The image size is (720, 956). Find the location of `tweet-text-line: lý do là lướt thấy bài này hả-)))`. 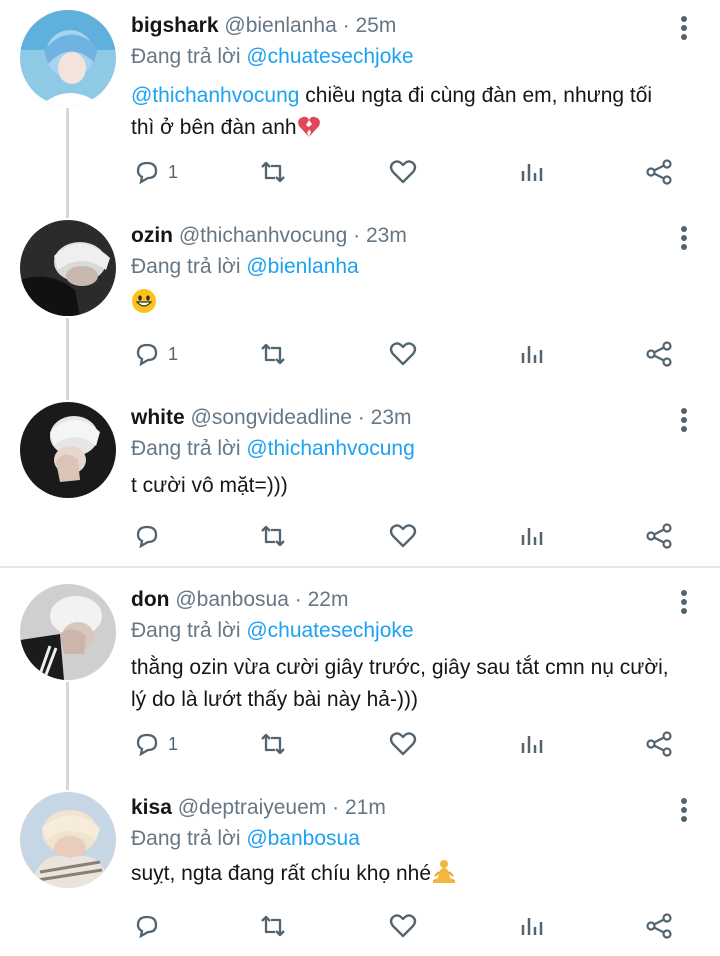

tweet-text-line: lý do là lướt thấy bài này hả-))) is located at coordinates (274, 699).